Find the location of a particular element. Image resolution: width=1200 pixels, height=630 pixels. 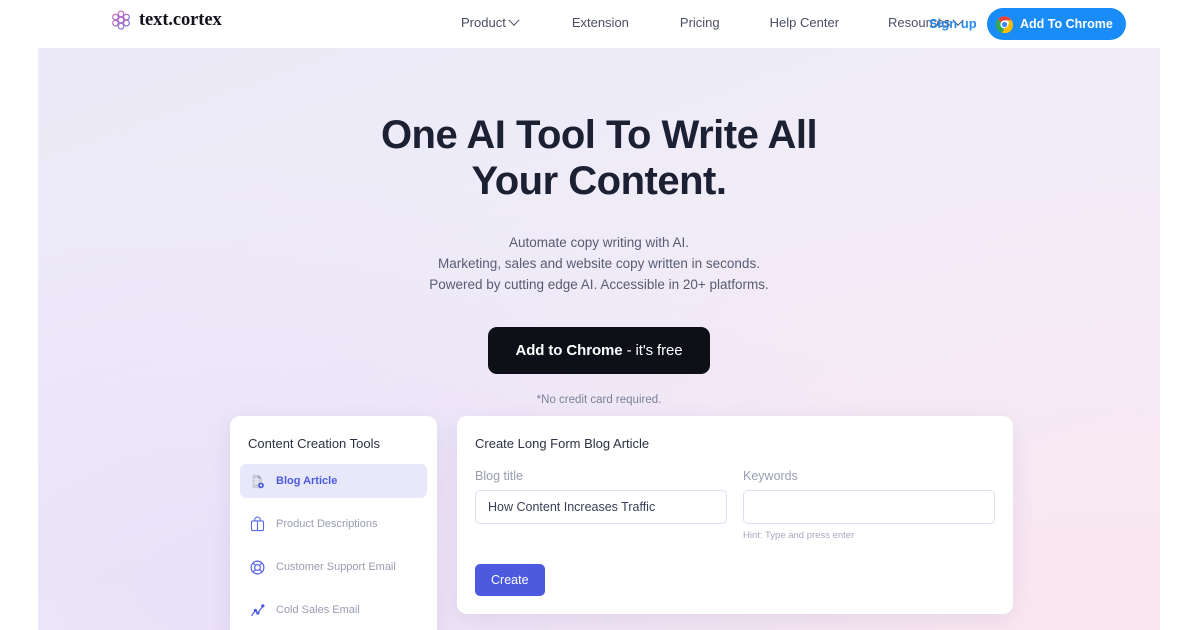

sidebar-item-product-descriptions: Product Descriptions is located at coordinates (333, 524).